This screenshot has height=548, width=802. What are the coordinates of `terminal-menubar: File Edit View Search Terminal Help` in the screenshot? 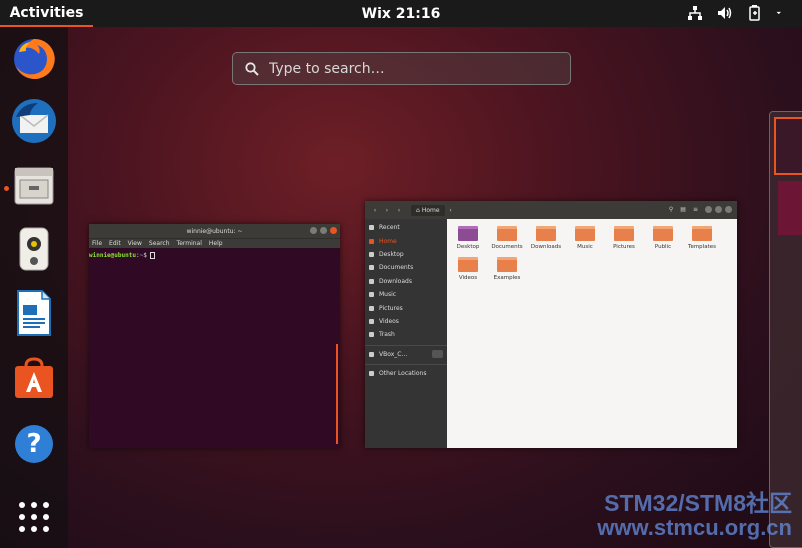 It's located at (214, 243).